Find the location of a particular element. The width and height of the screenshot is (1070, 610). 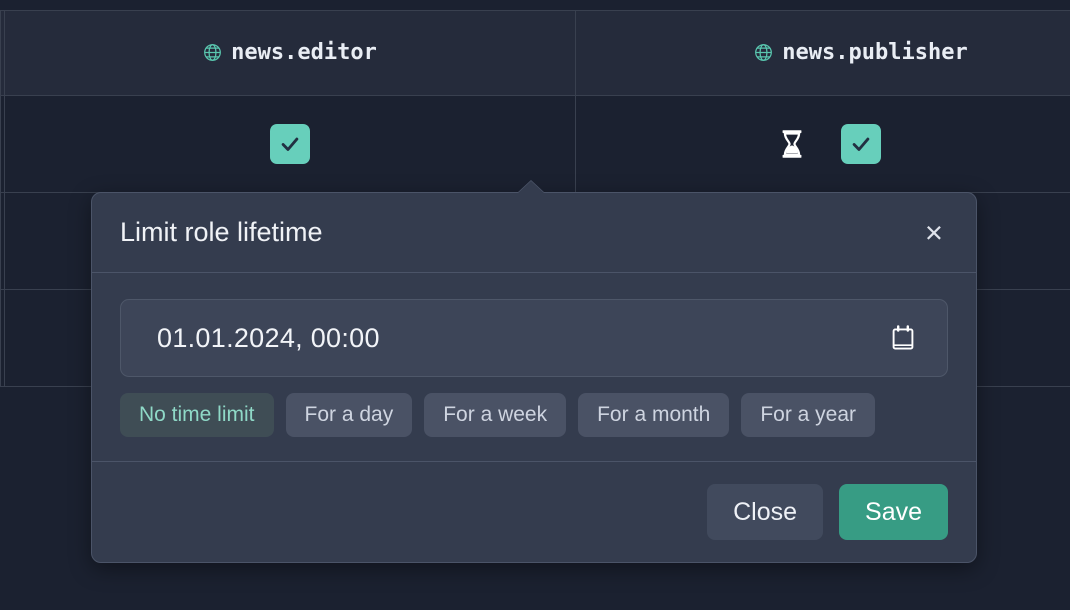

dialog-header: Limit role lifetime × is located at coordinates (534, 233).